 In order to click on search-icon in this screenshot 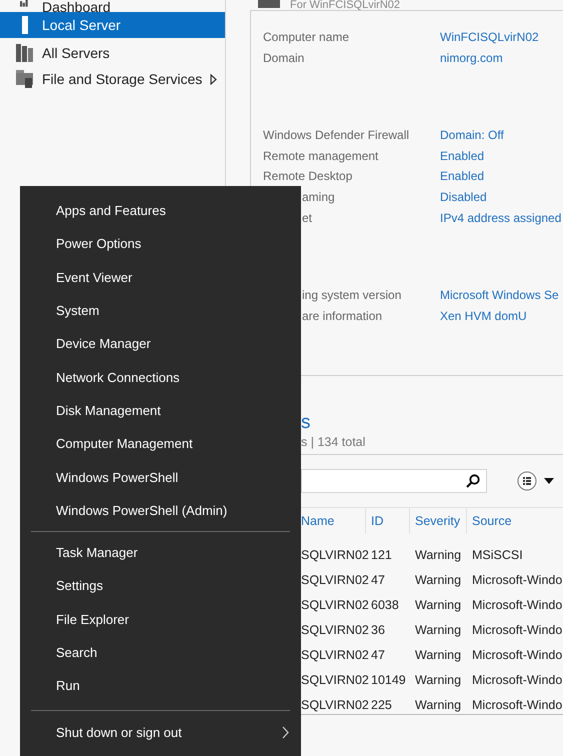, I will do `click(473, 481)`.